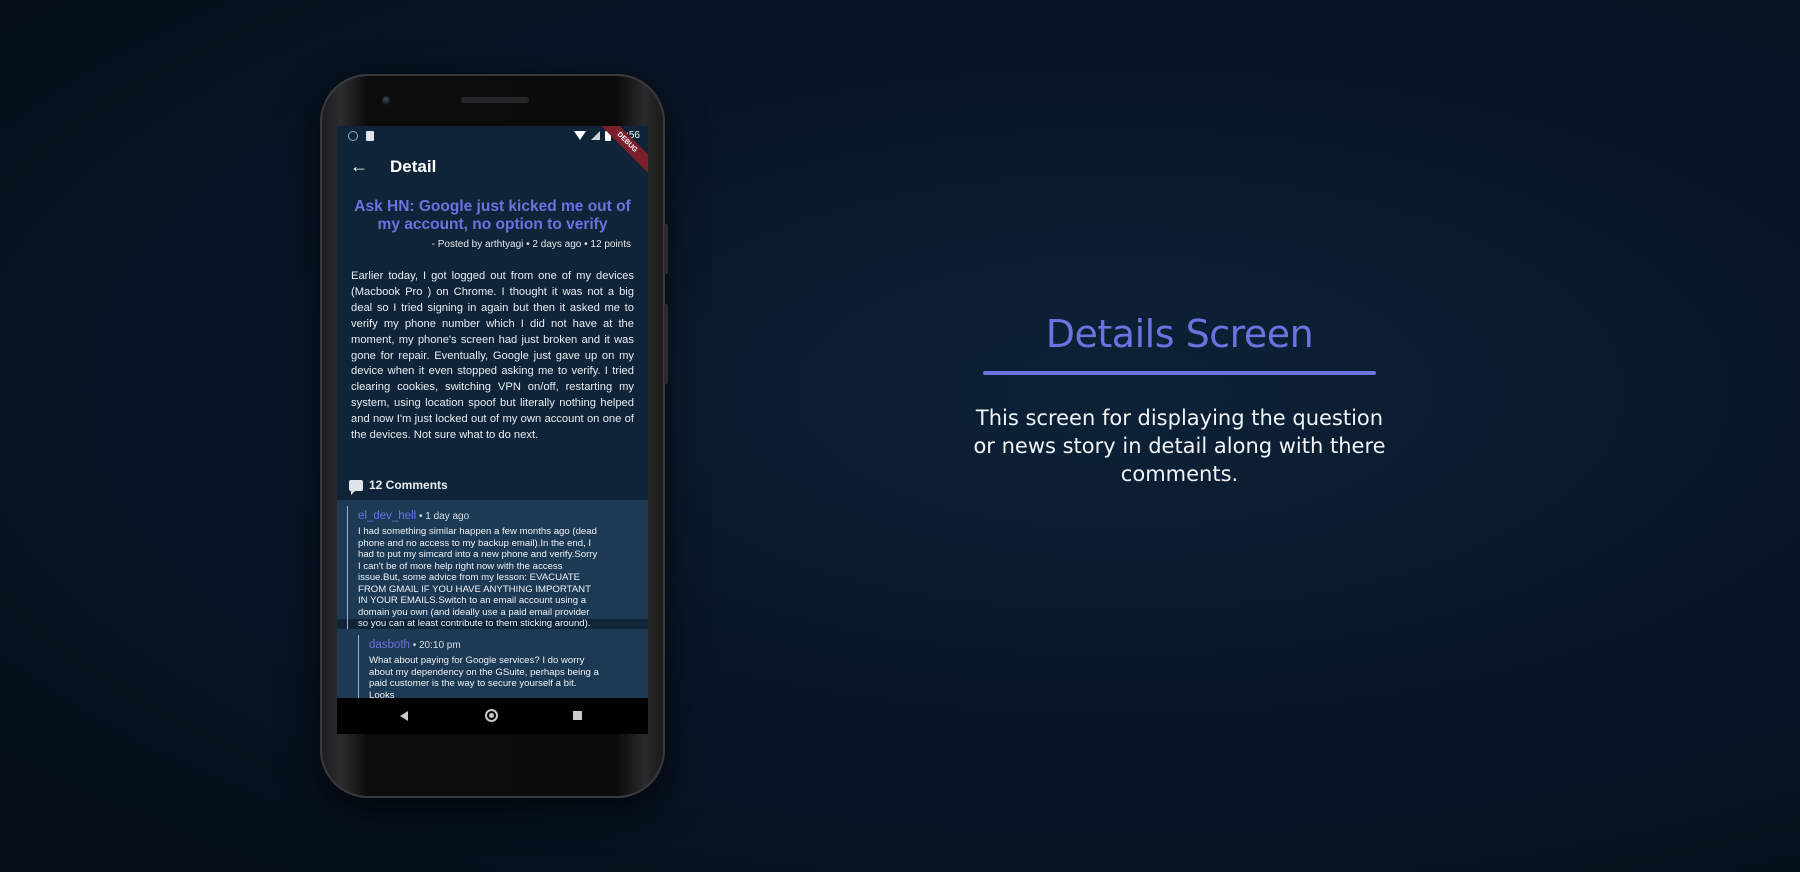  I want to click on nav-home-icon, so click(491, 715).